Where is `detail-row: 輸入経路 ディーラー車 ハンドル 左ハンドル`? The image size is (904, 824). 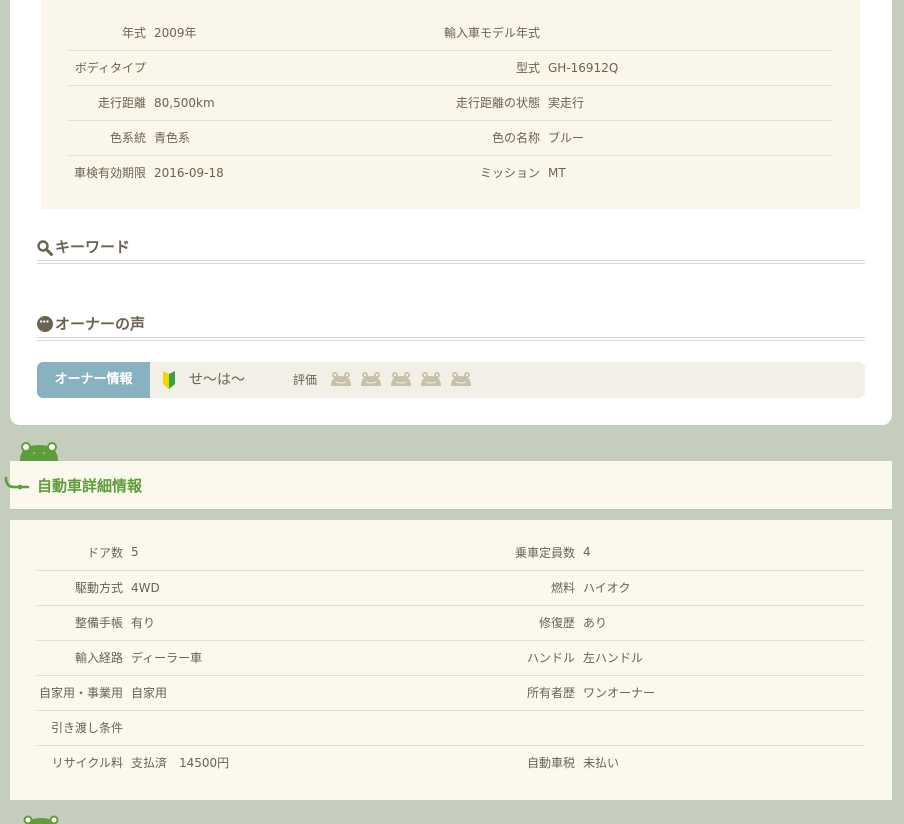 detail-row: 輸入経路 ディーラー車 ハンドル 左ハンドル is located at coordinates (451, 657).